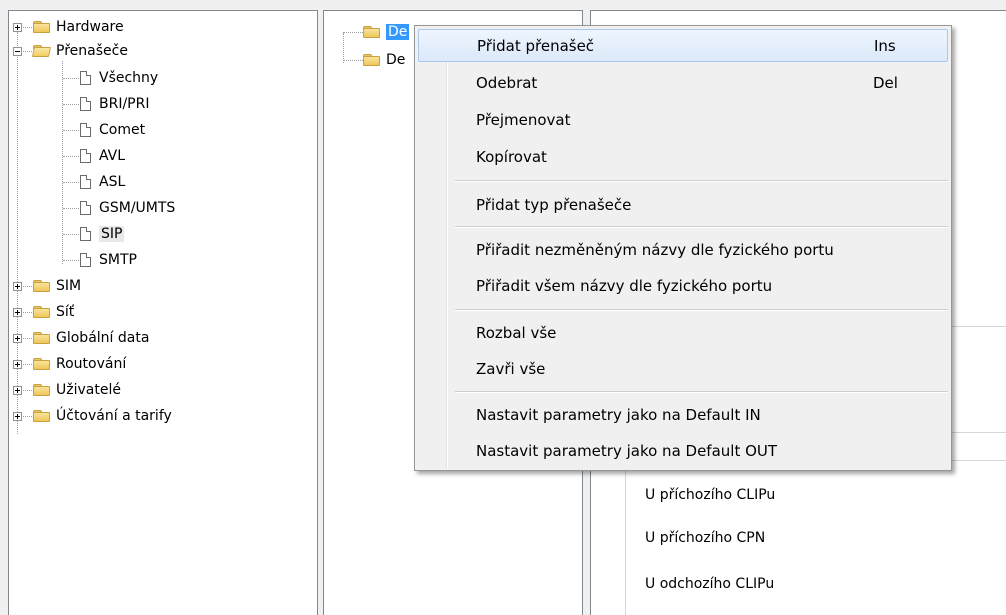 The height and width of the screenshot is (615, 1006). I want to click on menu-item-label: Zavři vše, so click(511, 368).